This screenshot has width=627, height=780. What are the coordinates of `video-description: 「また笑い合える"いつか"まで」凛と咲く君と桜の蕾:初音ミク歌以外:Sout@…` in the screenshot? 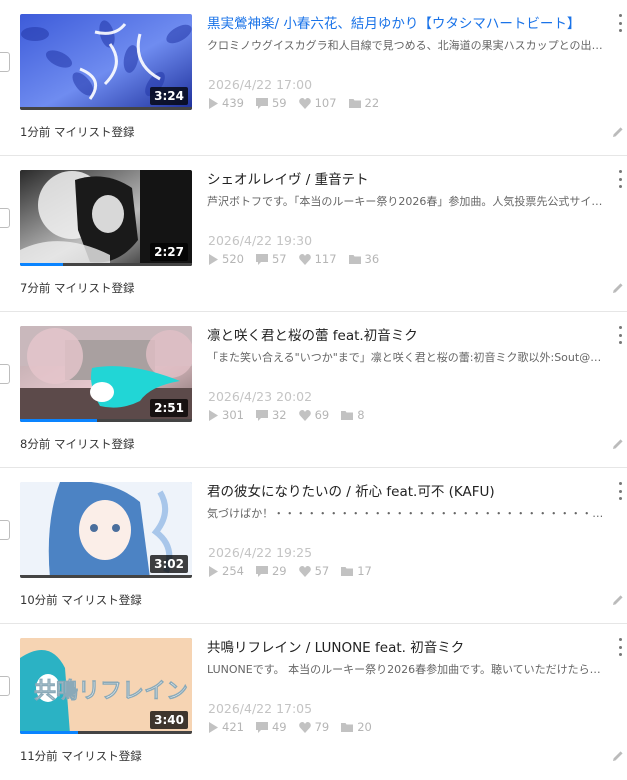 It's located at (404, 357).